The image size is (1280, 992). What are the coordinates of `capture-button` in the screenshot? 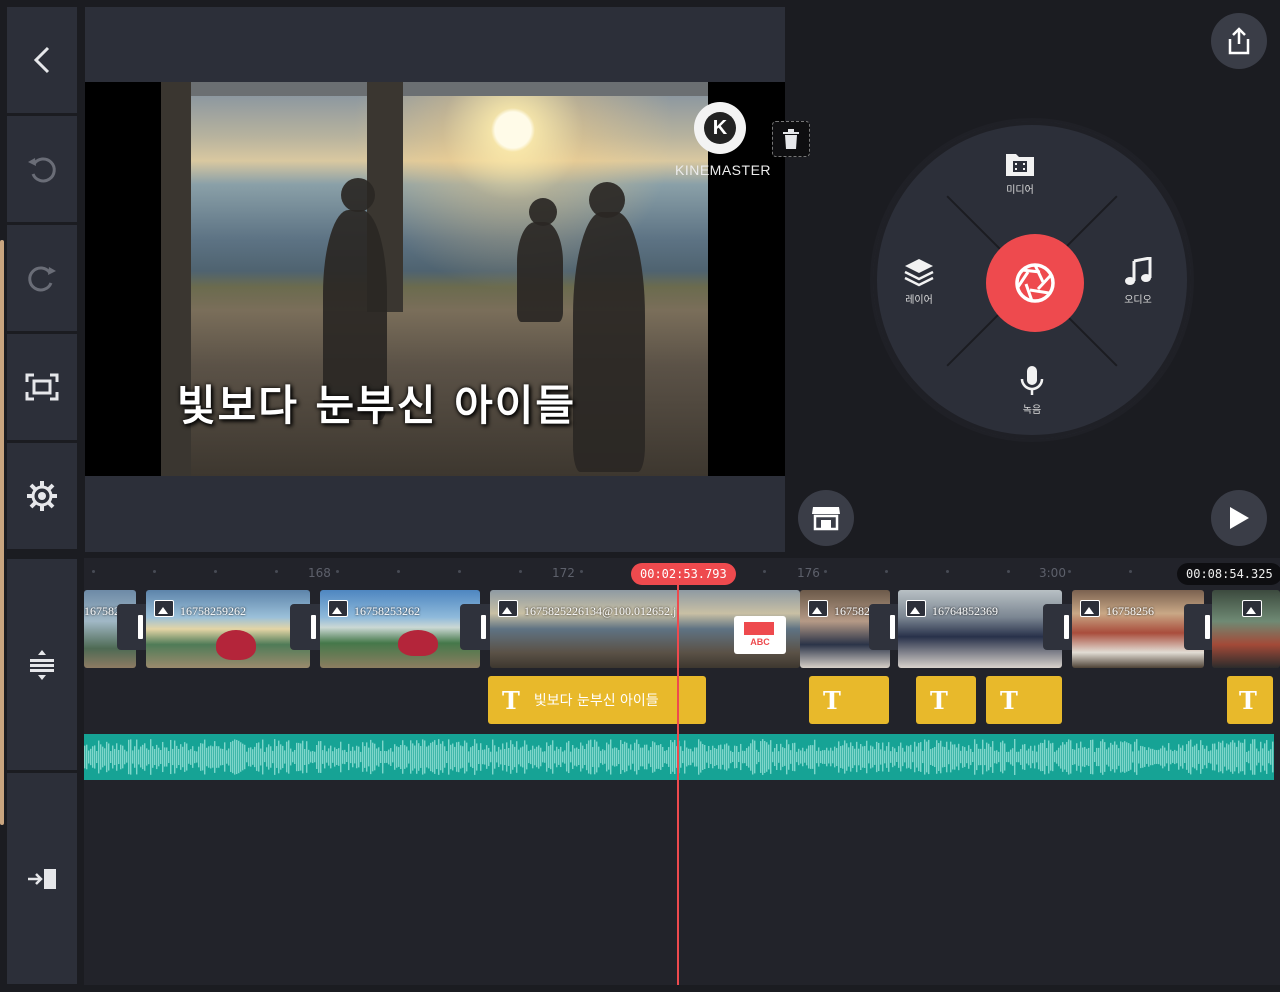 It's located at (42, 387).